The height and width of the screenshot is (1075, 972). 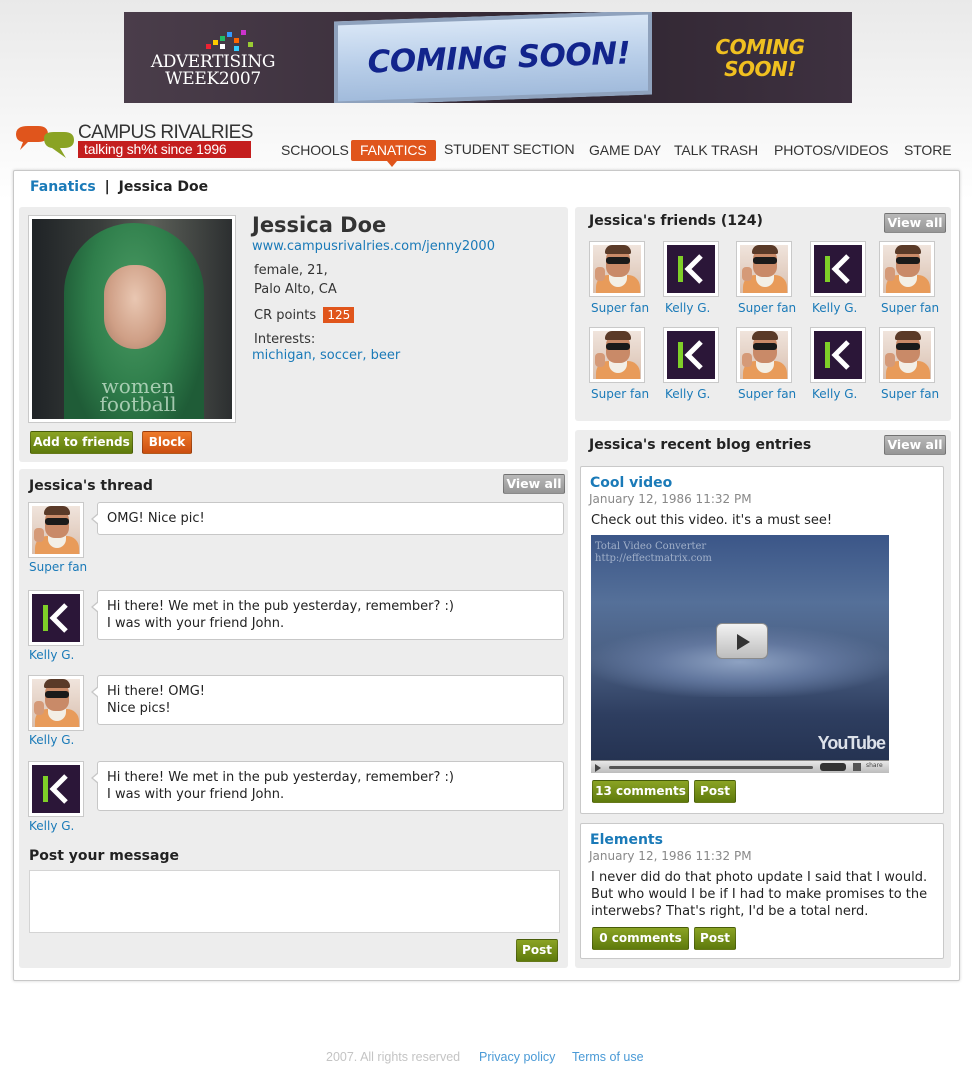 I want to click on photo-face, so click(x=135, y=307).